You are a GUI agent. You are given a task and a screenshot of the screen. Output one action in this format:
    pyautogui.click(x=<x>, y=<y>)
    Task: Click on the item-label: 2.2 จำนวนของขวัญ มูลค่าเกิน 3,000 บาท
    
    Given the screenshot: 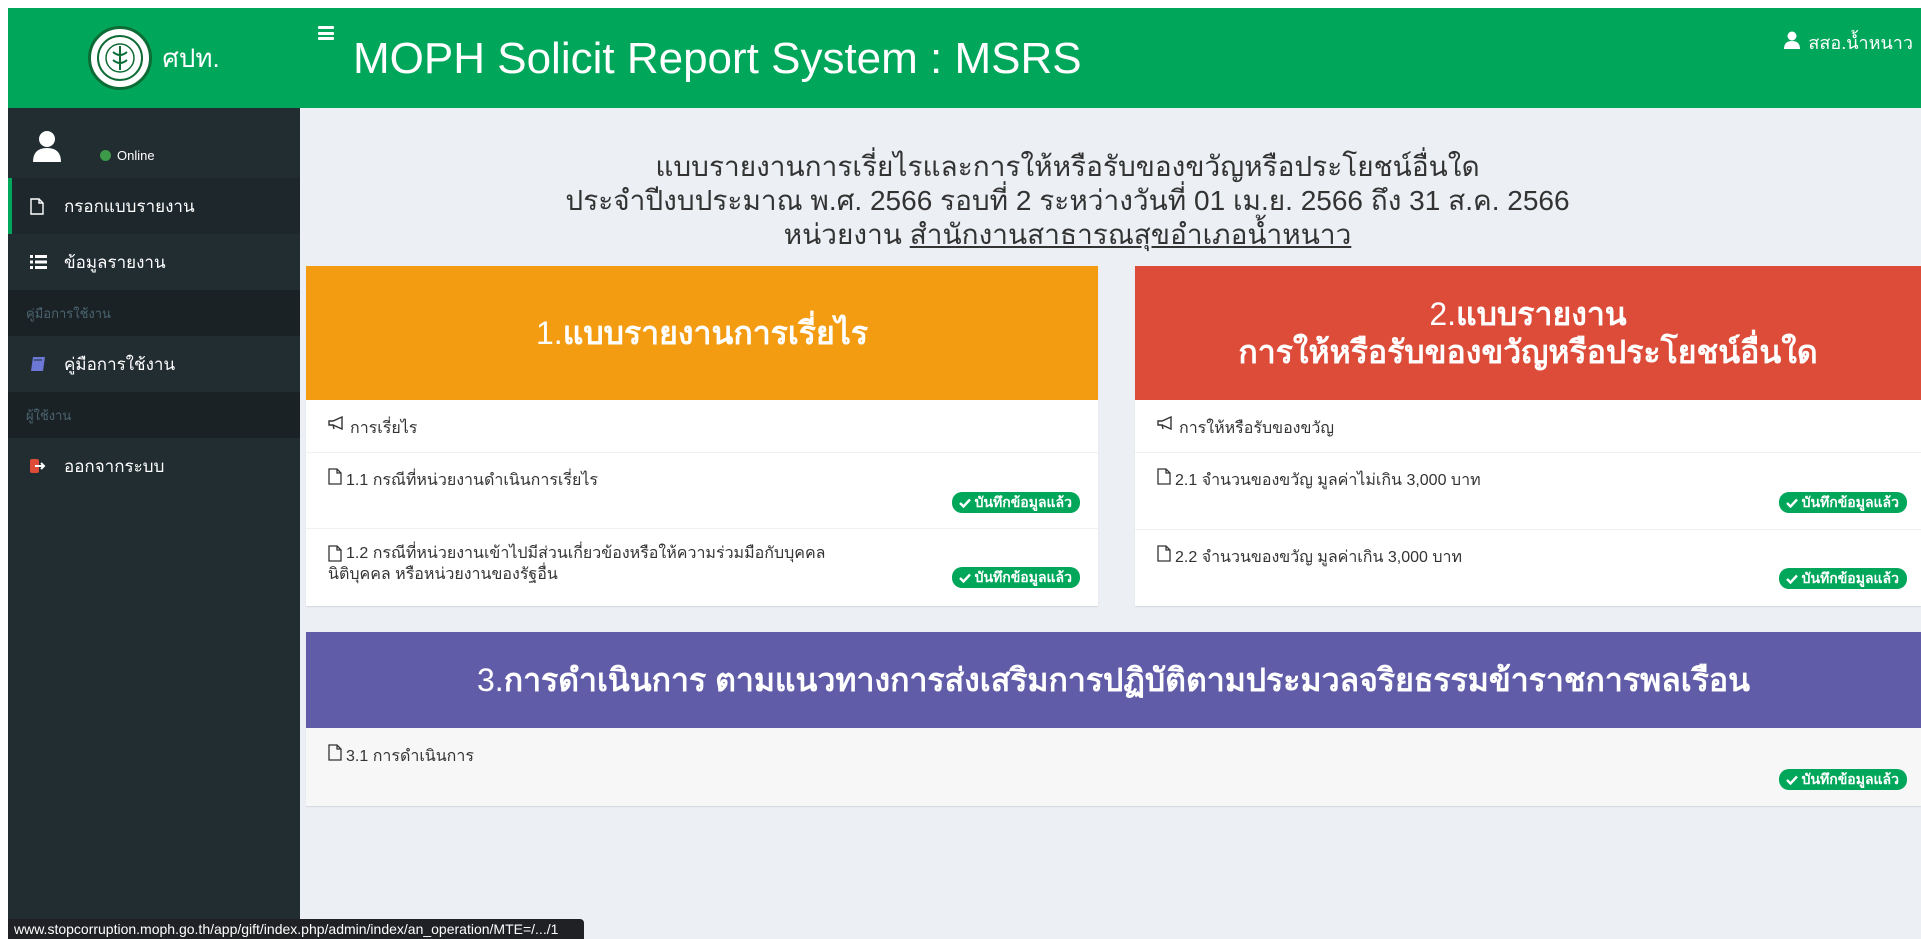 What is the action you would take?
    pyautogui.click(x=1319, y=557)
    